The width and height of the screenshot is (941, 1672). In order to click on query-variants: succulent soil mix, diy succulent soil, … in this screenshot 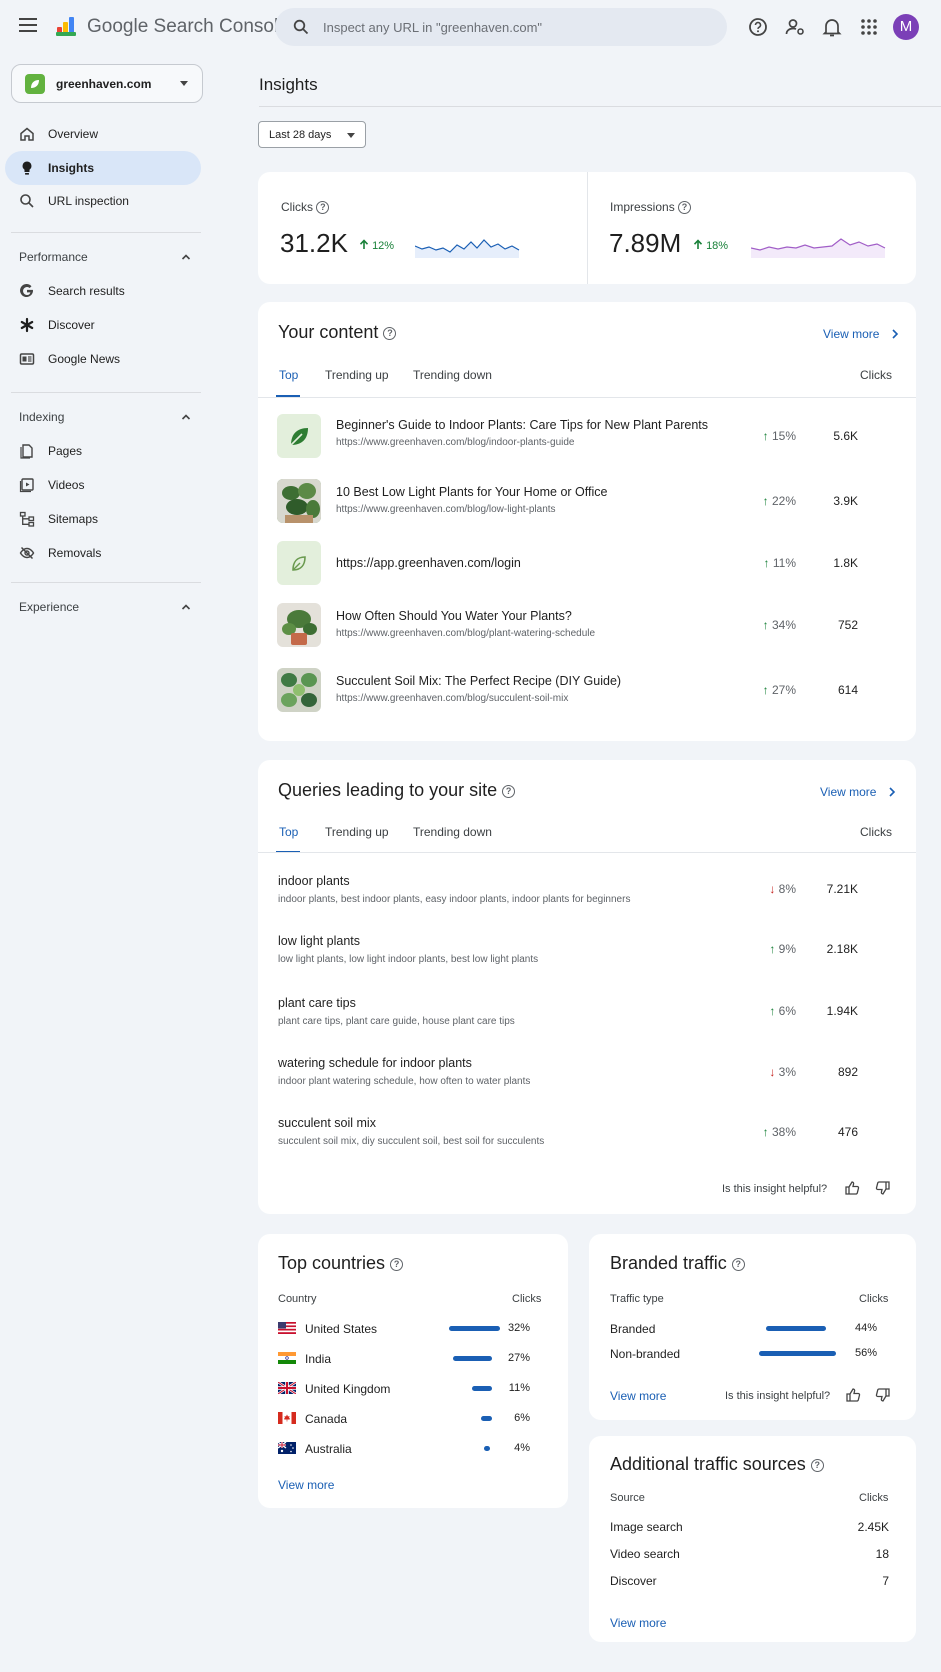, I will do `click(411, 1141)`.